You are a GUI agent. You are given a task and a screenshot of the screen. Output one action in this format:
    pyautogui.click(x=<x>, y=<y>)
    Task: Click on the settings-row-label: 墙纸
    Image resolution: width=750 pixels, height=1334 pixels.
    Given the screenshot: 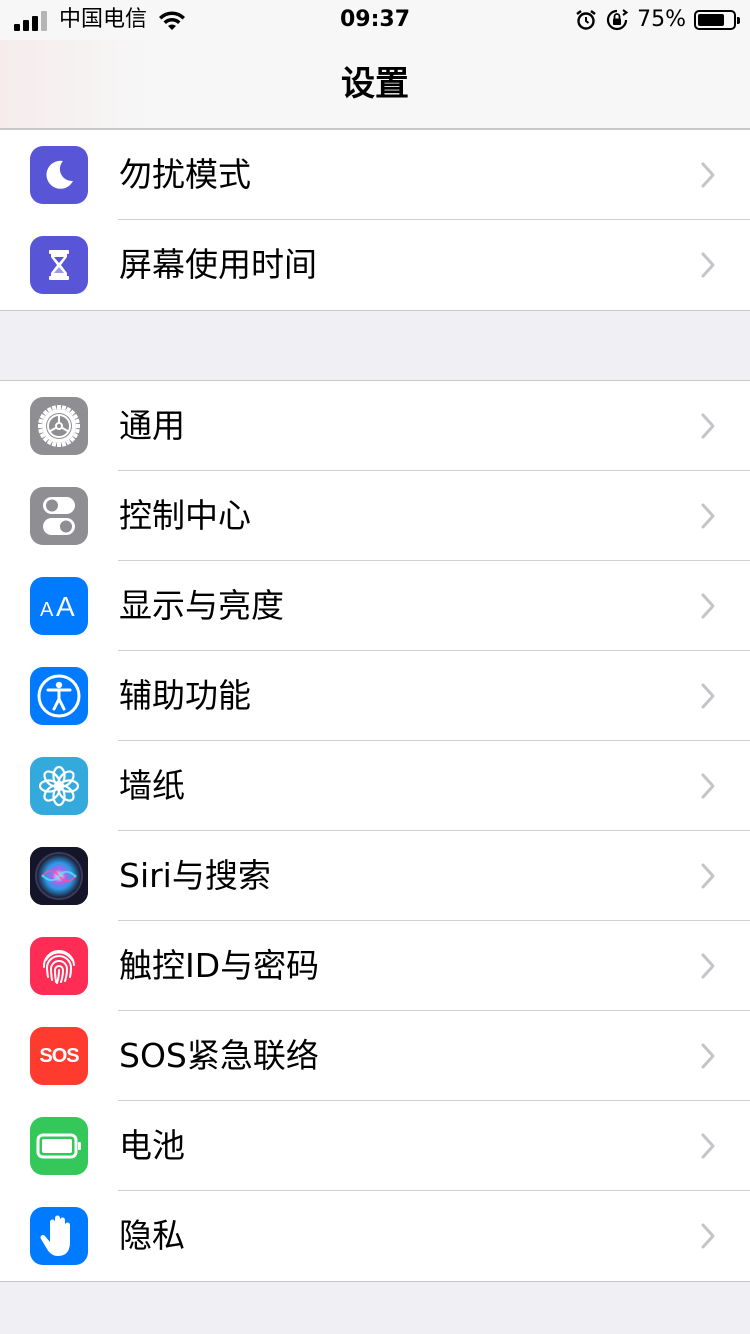 What is the action you would take?
    pyautogui.click(x=152, y=785)
    